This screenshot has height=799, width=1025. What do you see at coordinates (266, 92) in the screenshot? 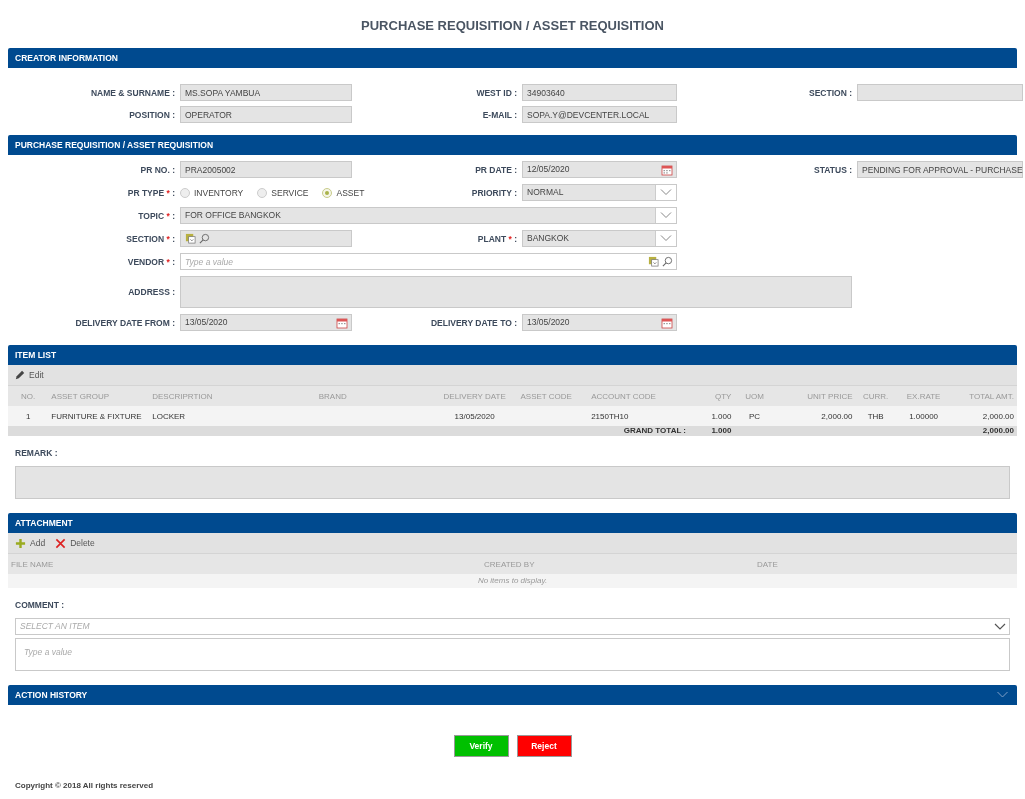
I see `input-field: MS.SOPA YAMBUA` at bounding box center [266, 92].